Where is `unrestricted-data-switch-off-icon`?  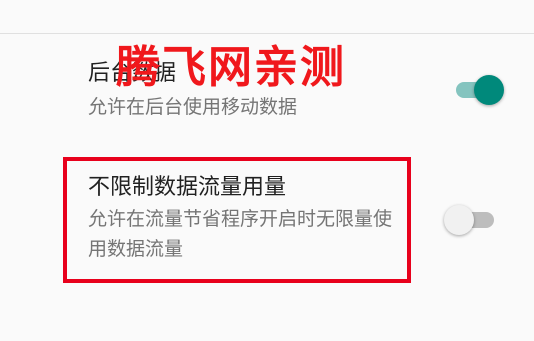
unrestricted-data-switch-off-icon is located at coordinates (470, 220).